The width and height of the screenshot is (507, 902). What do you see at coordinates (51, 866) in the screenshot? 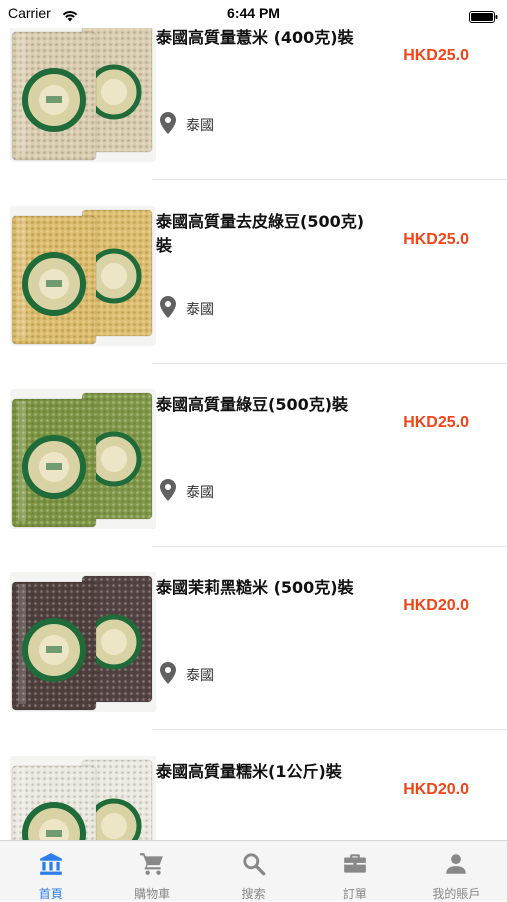
I see `home-icon` at bounding box center [51, 866].